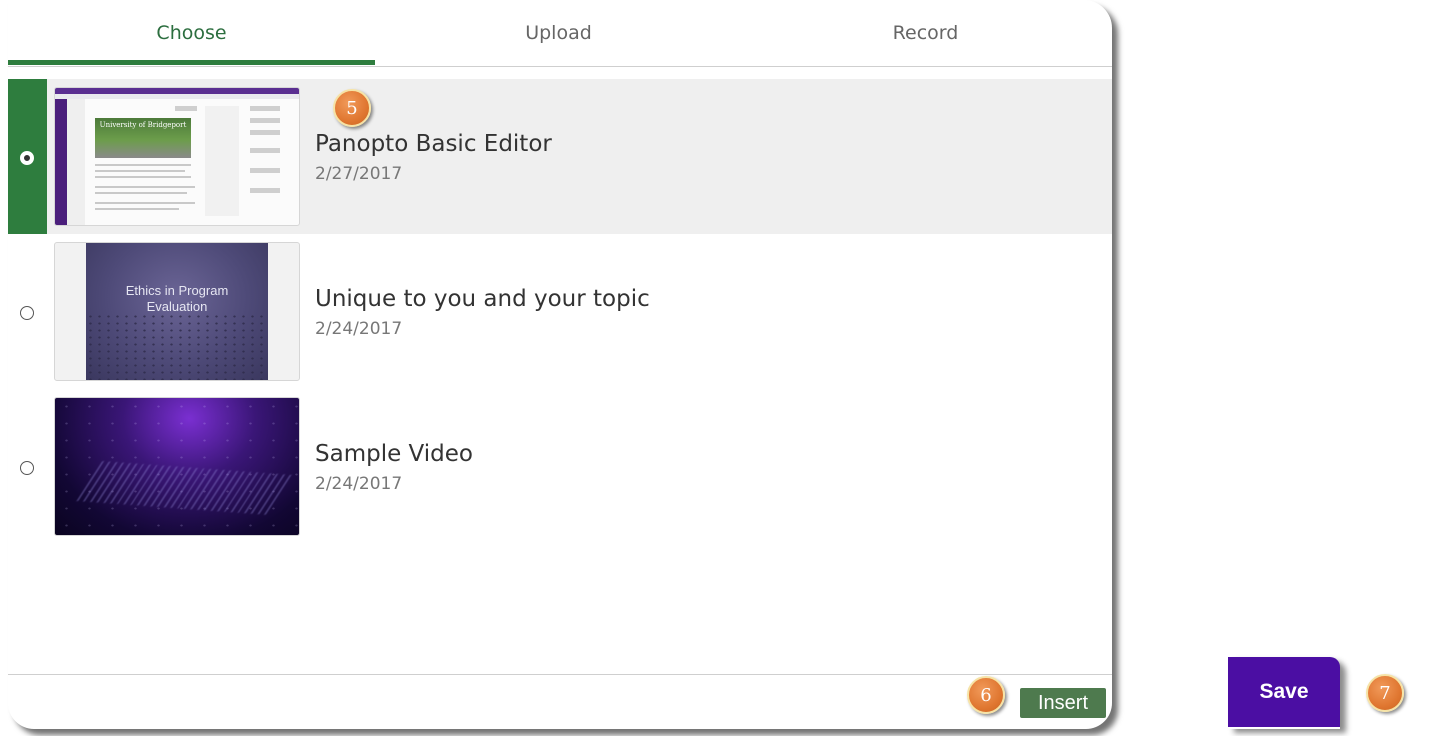 The image size is (1445, 736). Describe the element at coordinates (177, 298) in the screenshot. I see `slide-title: Ethics in Program Evaluation` at that location.